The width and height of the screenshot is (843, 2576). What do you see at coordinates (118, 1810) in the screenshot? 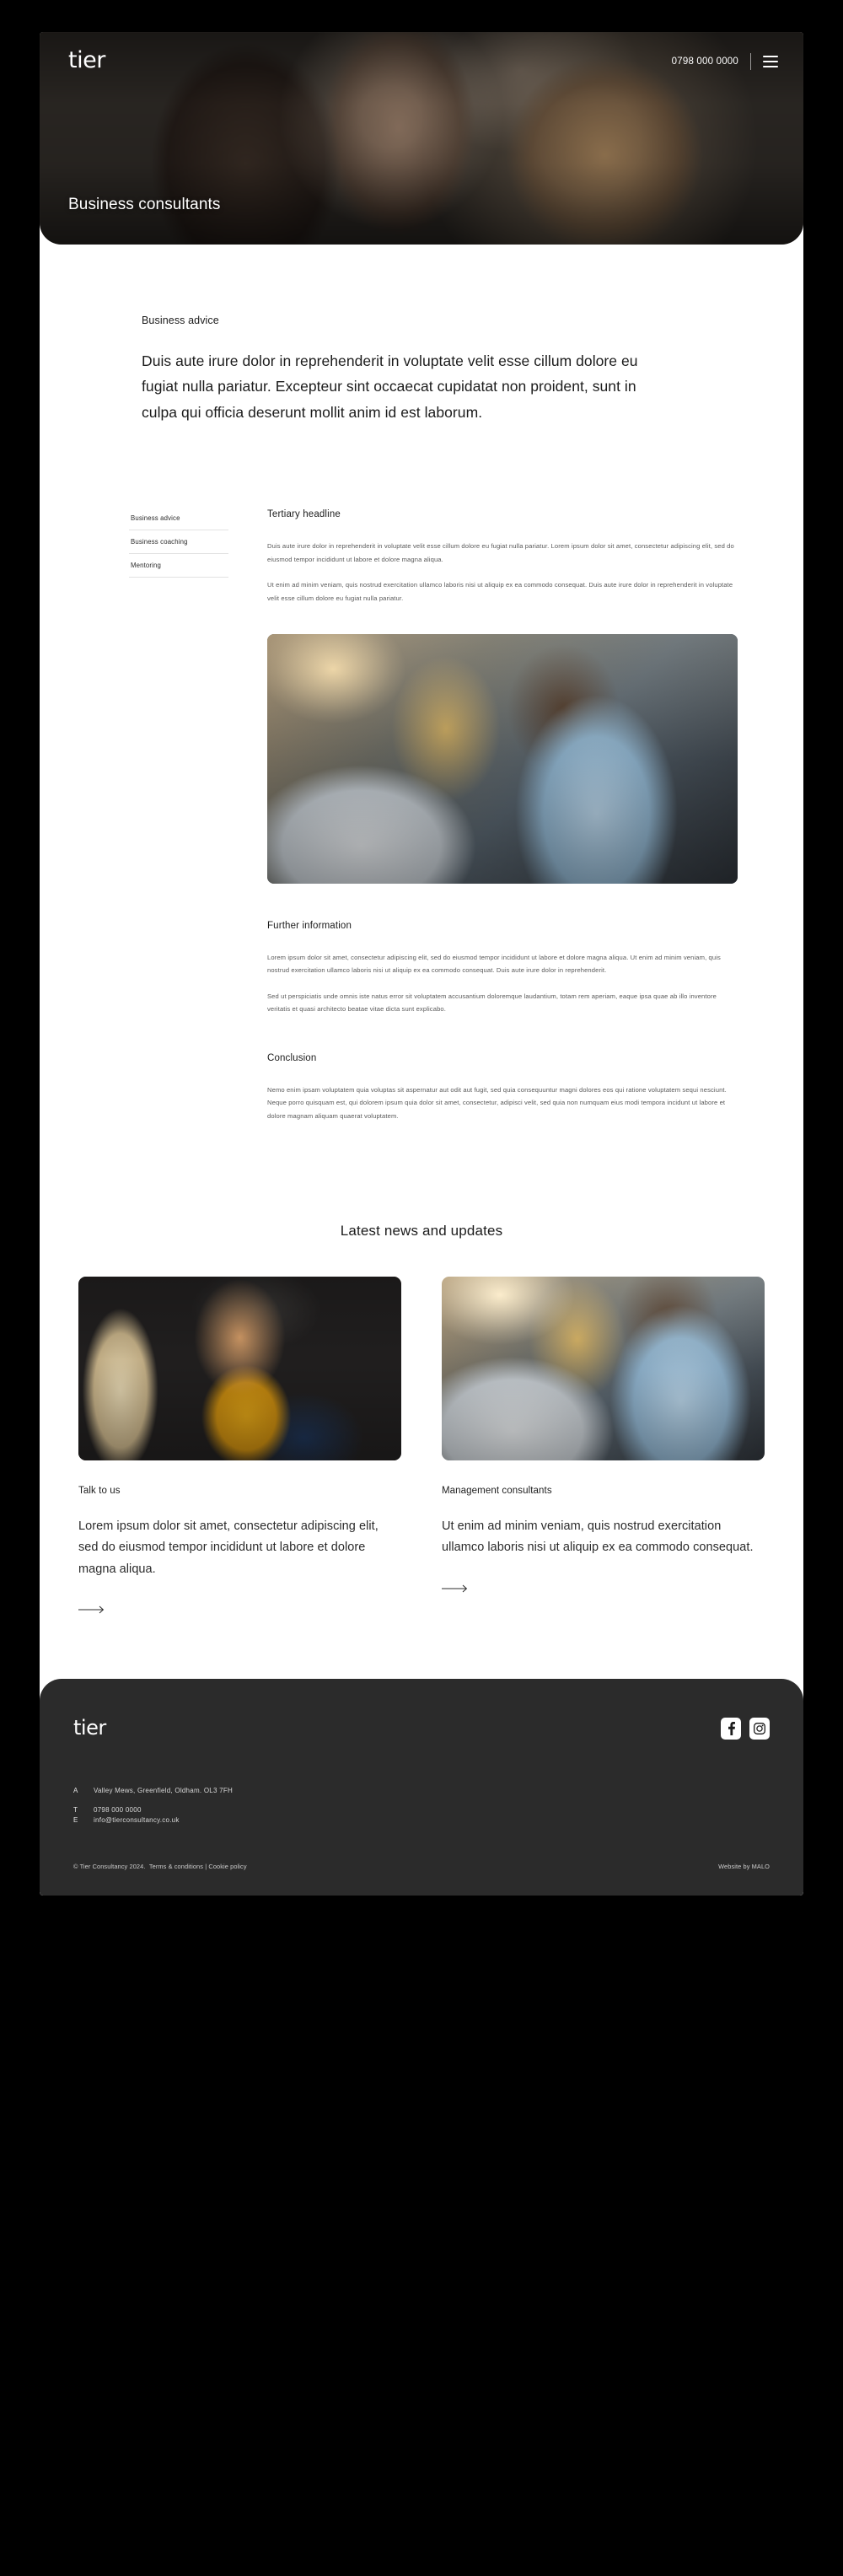
I see `footer-phone-value: 0798 000 0000` at bounding box center [118, 1810].